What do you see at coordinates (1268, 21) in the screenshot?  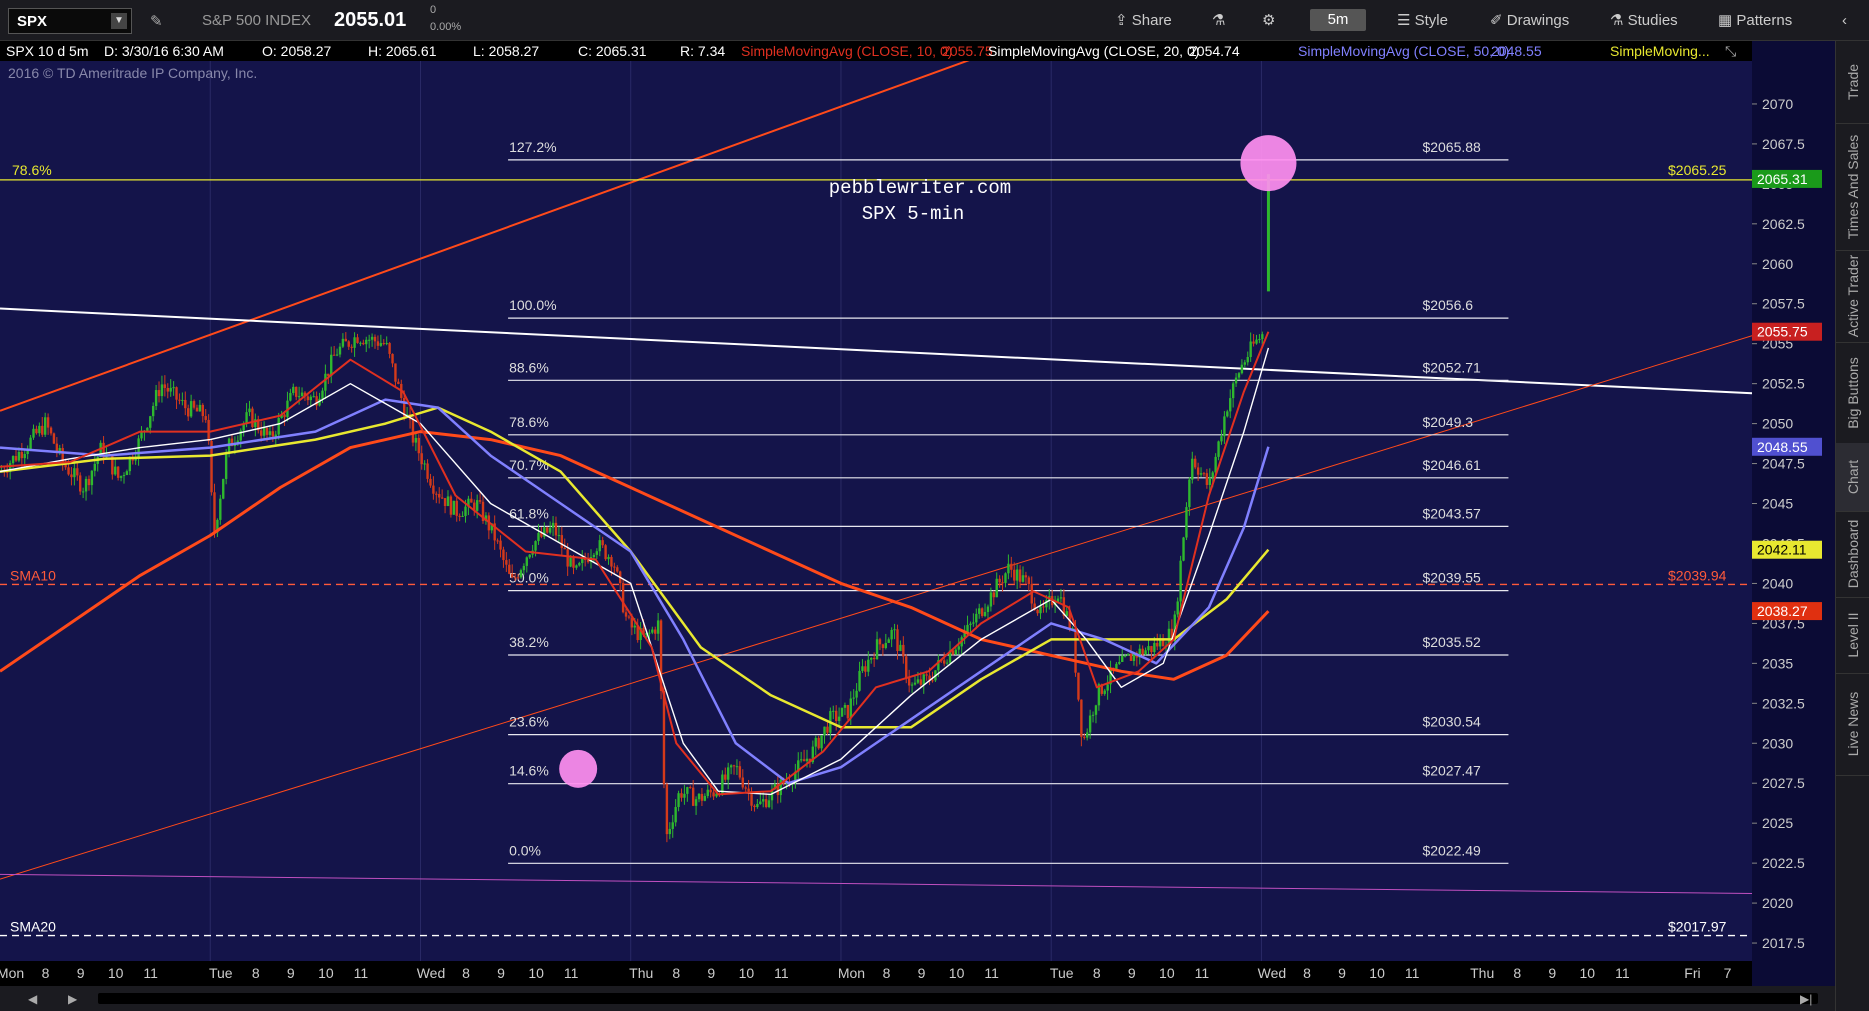 I see `gear-icon: ⚙` at bounding box center [1268, 21].